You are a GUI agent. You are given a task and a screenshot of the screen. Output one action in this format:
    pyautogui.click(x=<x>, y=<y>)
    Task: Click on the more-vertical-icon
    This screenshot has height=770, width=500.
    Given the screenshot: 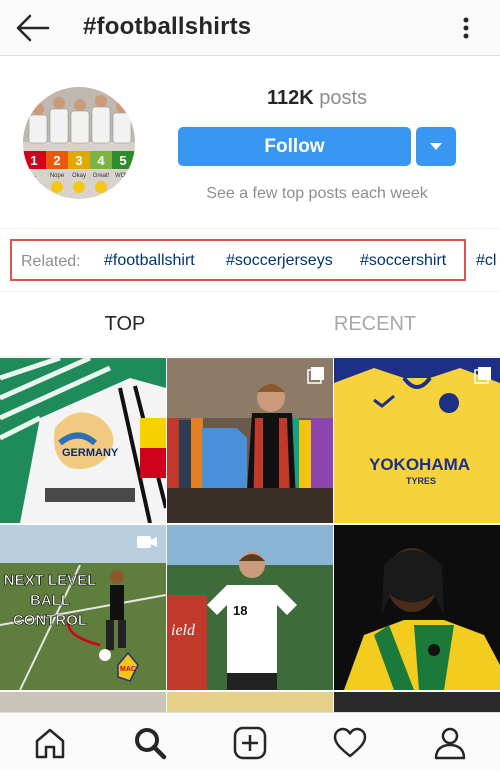 What is the action you would take?
    pyautogui.click(x=466, y=28)
    